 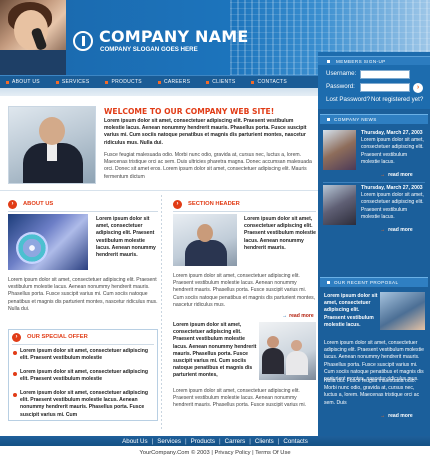 What do you see at coordinates (52, 145) in the screenshot?
I see `businessman-photo` at bounding box center [52, 145].